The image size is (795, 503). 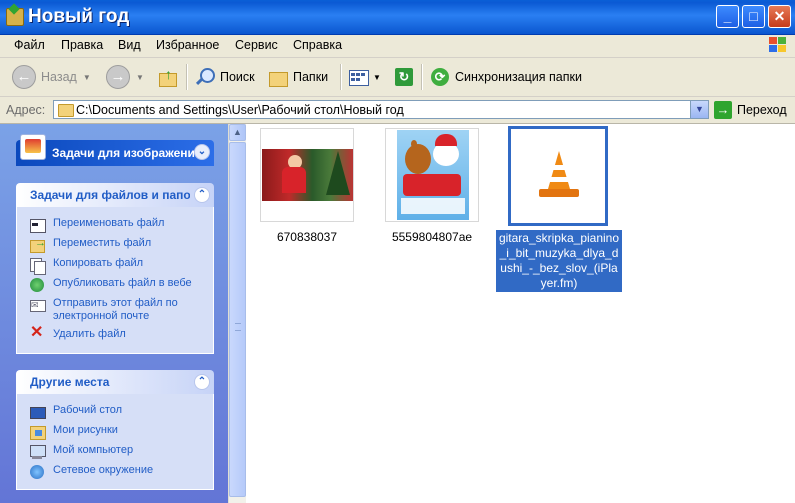 I want to click on scroll-up-button: ▲, so click(x=237, y=132).